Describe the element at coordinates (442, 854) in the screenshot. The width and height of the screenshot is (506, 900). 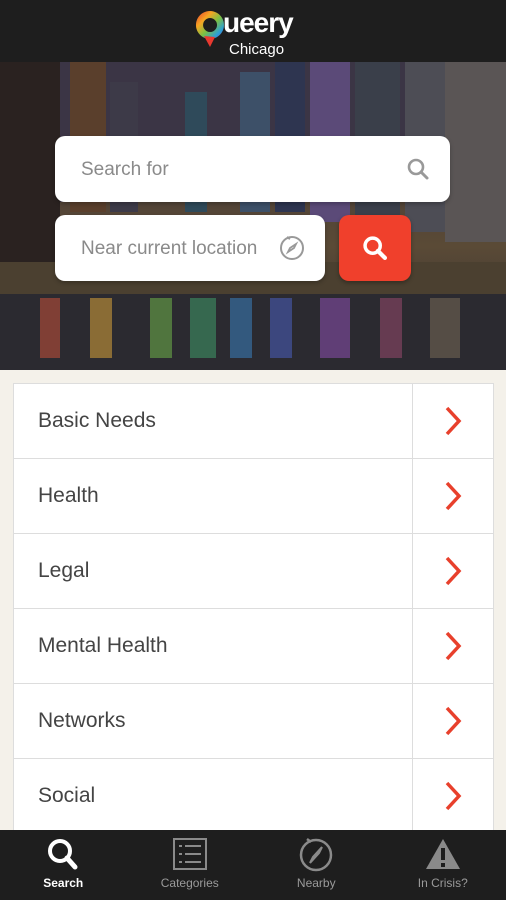
I see `warning-icon` at that location.